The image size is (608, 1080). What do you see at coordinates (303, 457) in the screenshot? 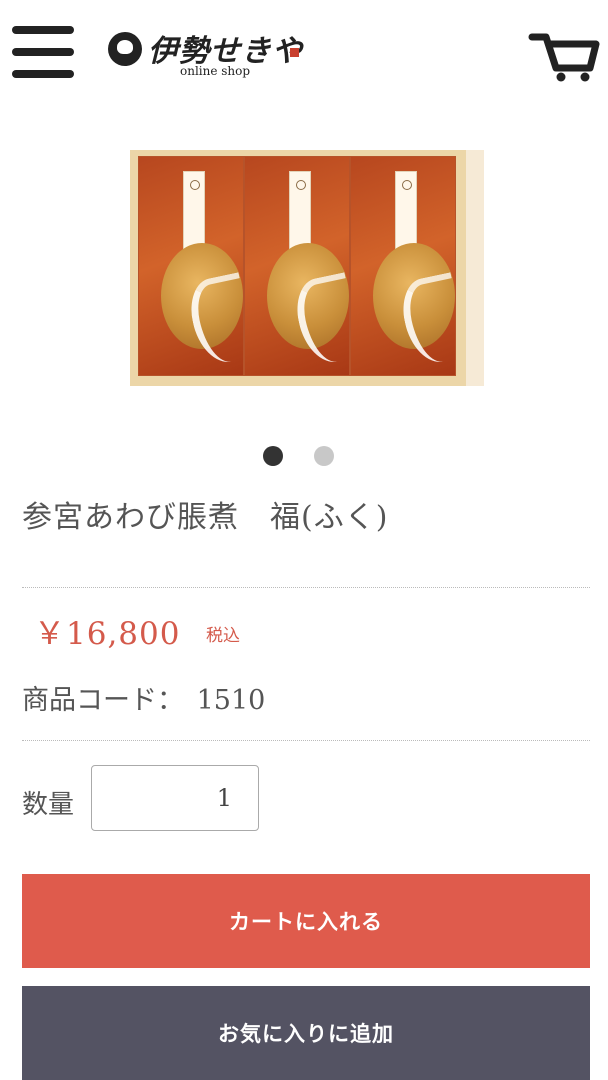
I see `carousel-indicator` at bounding box center [303, 457].